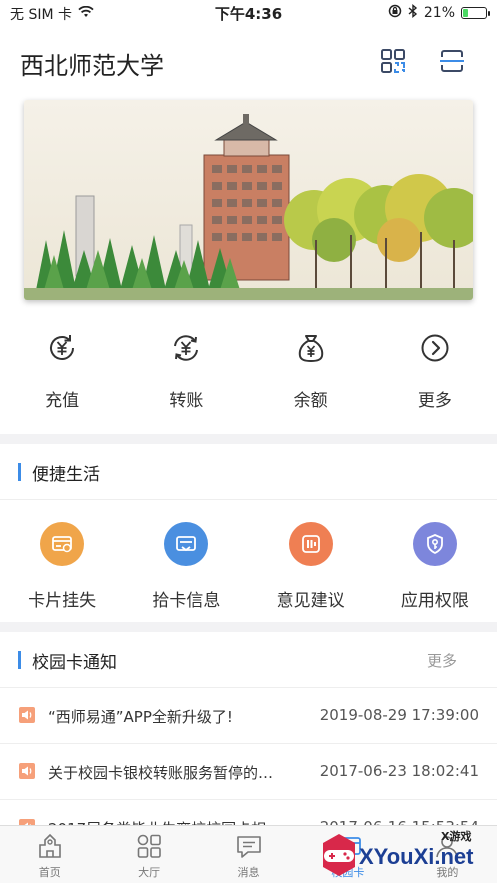 The height and width of the screenshot is (883, 497). Describe the element at coordinates (466, 13) in the screenshot. I see `battery-fill` at that location.